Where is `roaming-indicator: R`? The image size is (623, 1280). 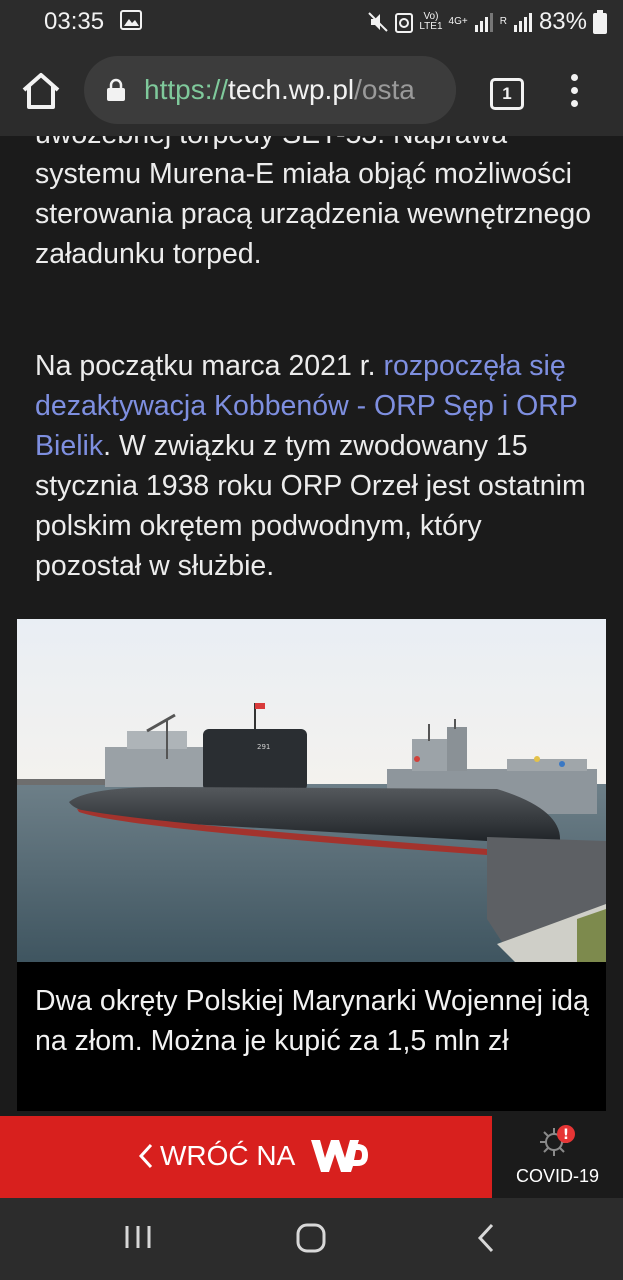 roaming-indicator: R is located at coordinates (503, 21).